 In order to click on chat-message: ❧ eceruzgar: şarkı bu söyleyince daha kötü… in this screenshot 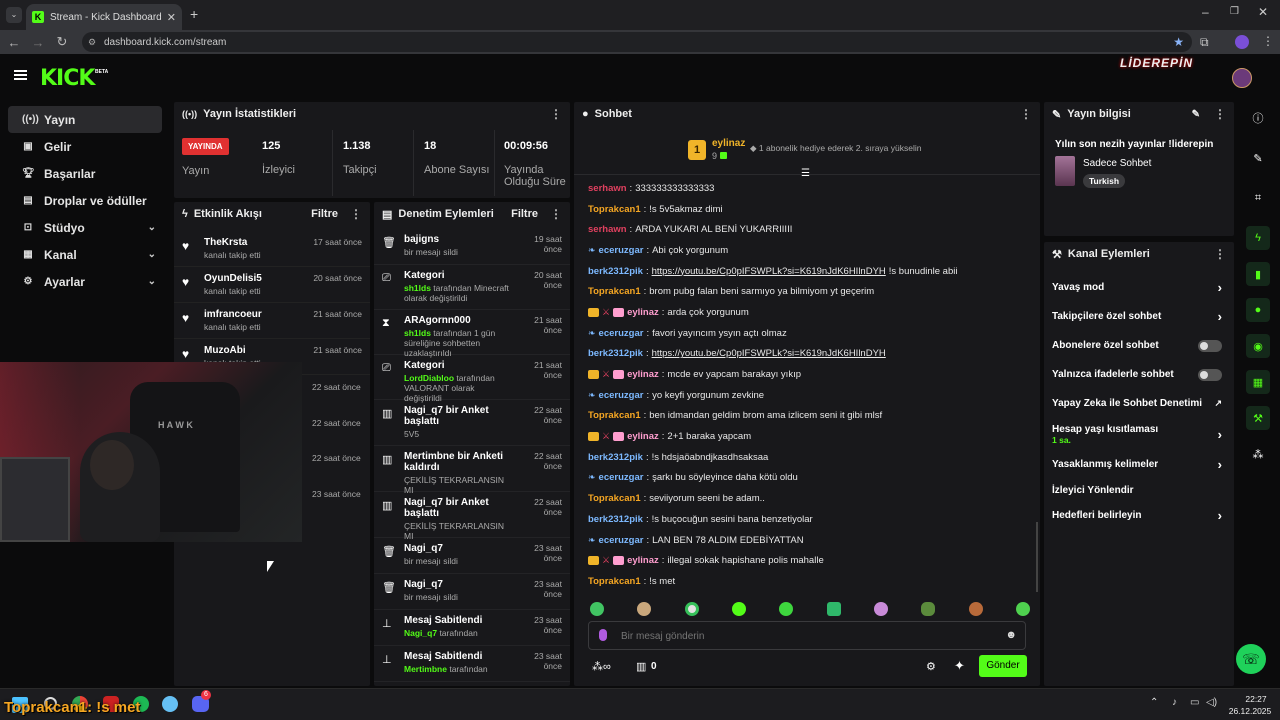, I will do `click(807, 478)`.